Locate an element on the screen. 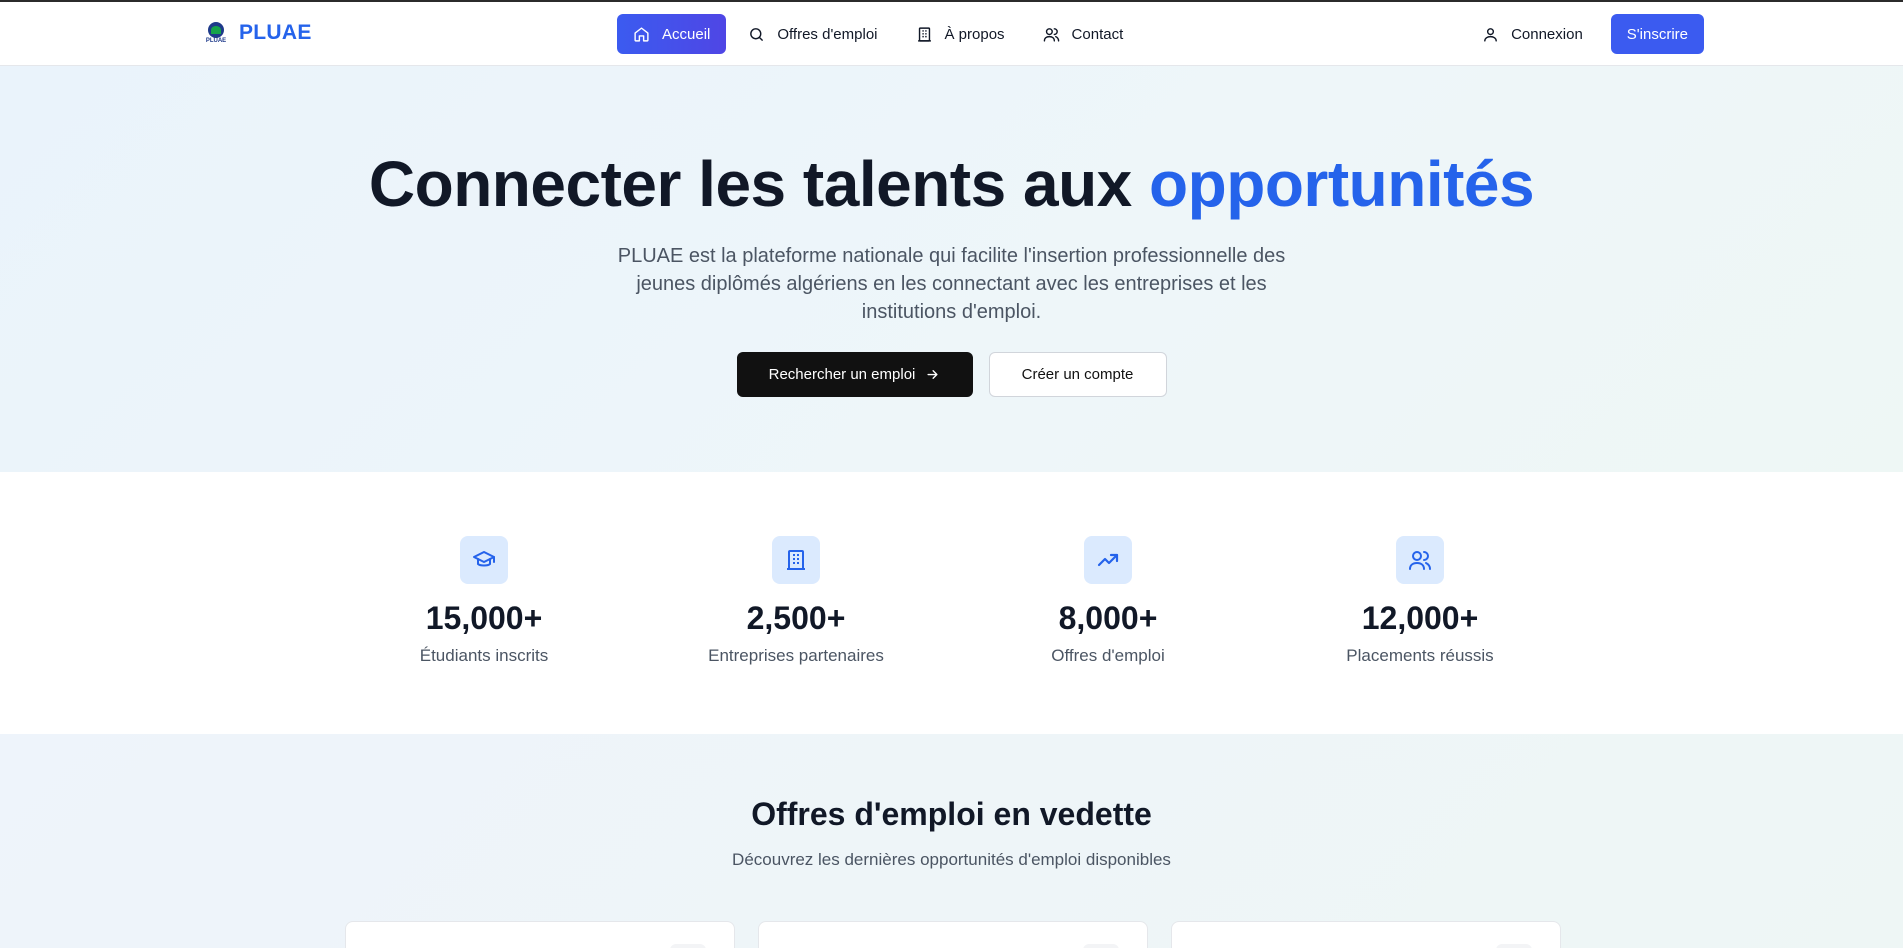 The image size is (1903, 948). stat-label: Offres d'emploi is located at coordinates (1108, 655).